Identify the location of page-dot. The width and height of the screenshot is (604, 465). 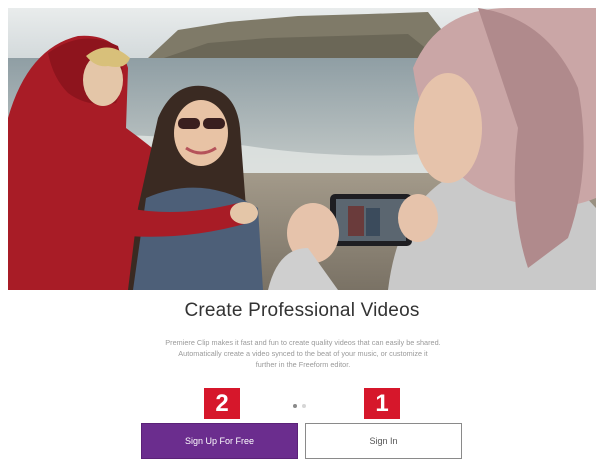
(304, 406).